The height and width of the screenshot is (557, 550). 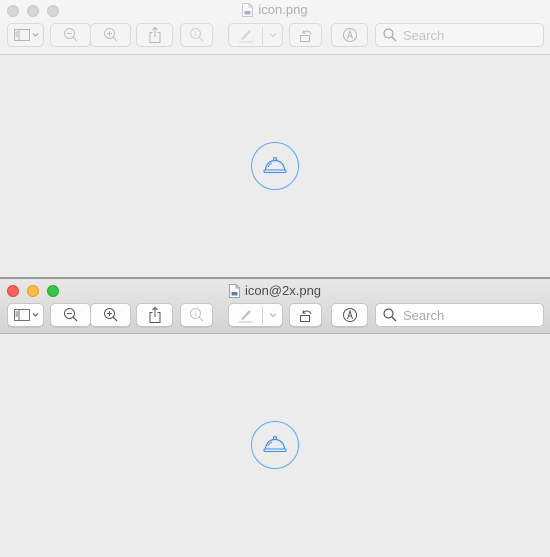 What do you see at coordinates (283, 9) in the screenshot?
I see `window-title-text: icon.png` at bounding box center [283, 9].